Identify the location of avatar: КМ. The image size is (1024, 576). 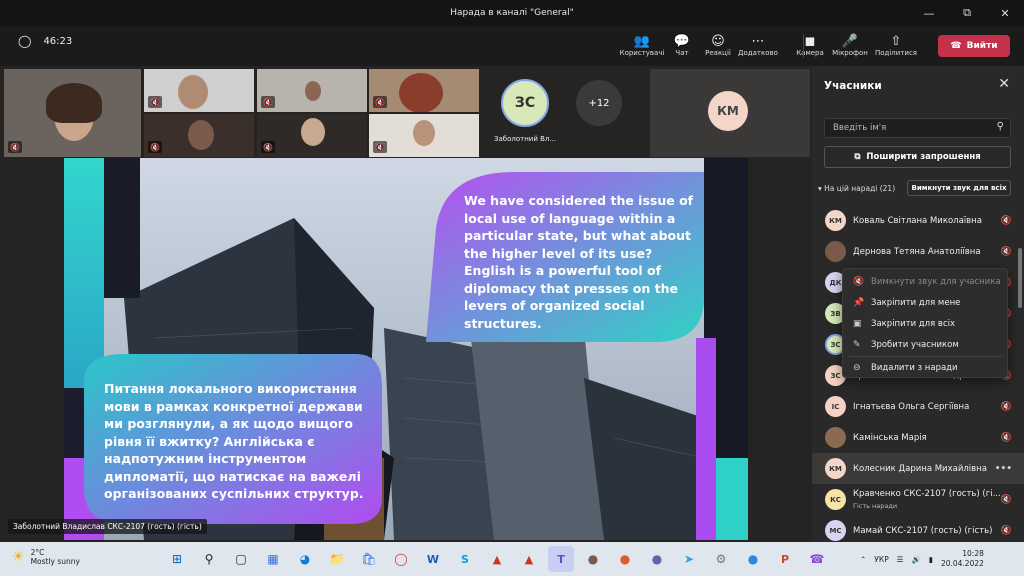
(728, 111).